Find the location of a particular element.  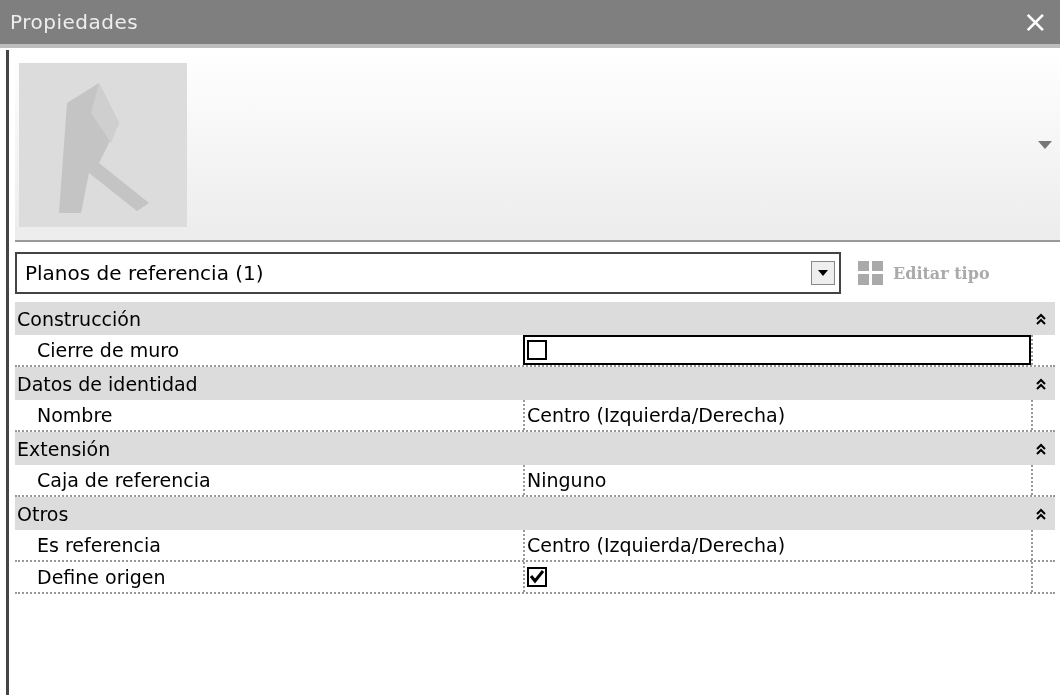

property-label: Caja de referencia is located at coordinates (124, 480).